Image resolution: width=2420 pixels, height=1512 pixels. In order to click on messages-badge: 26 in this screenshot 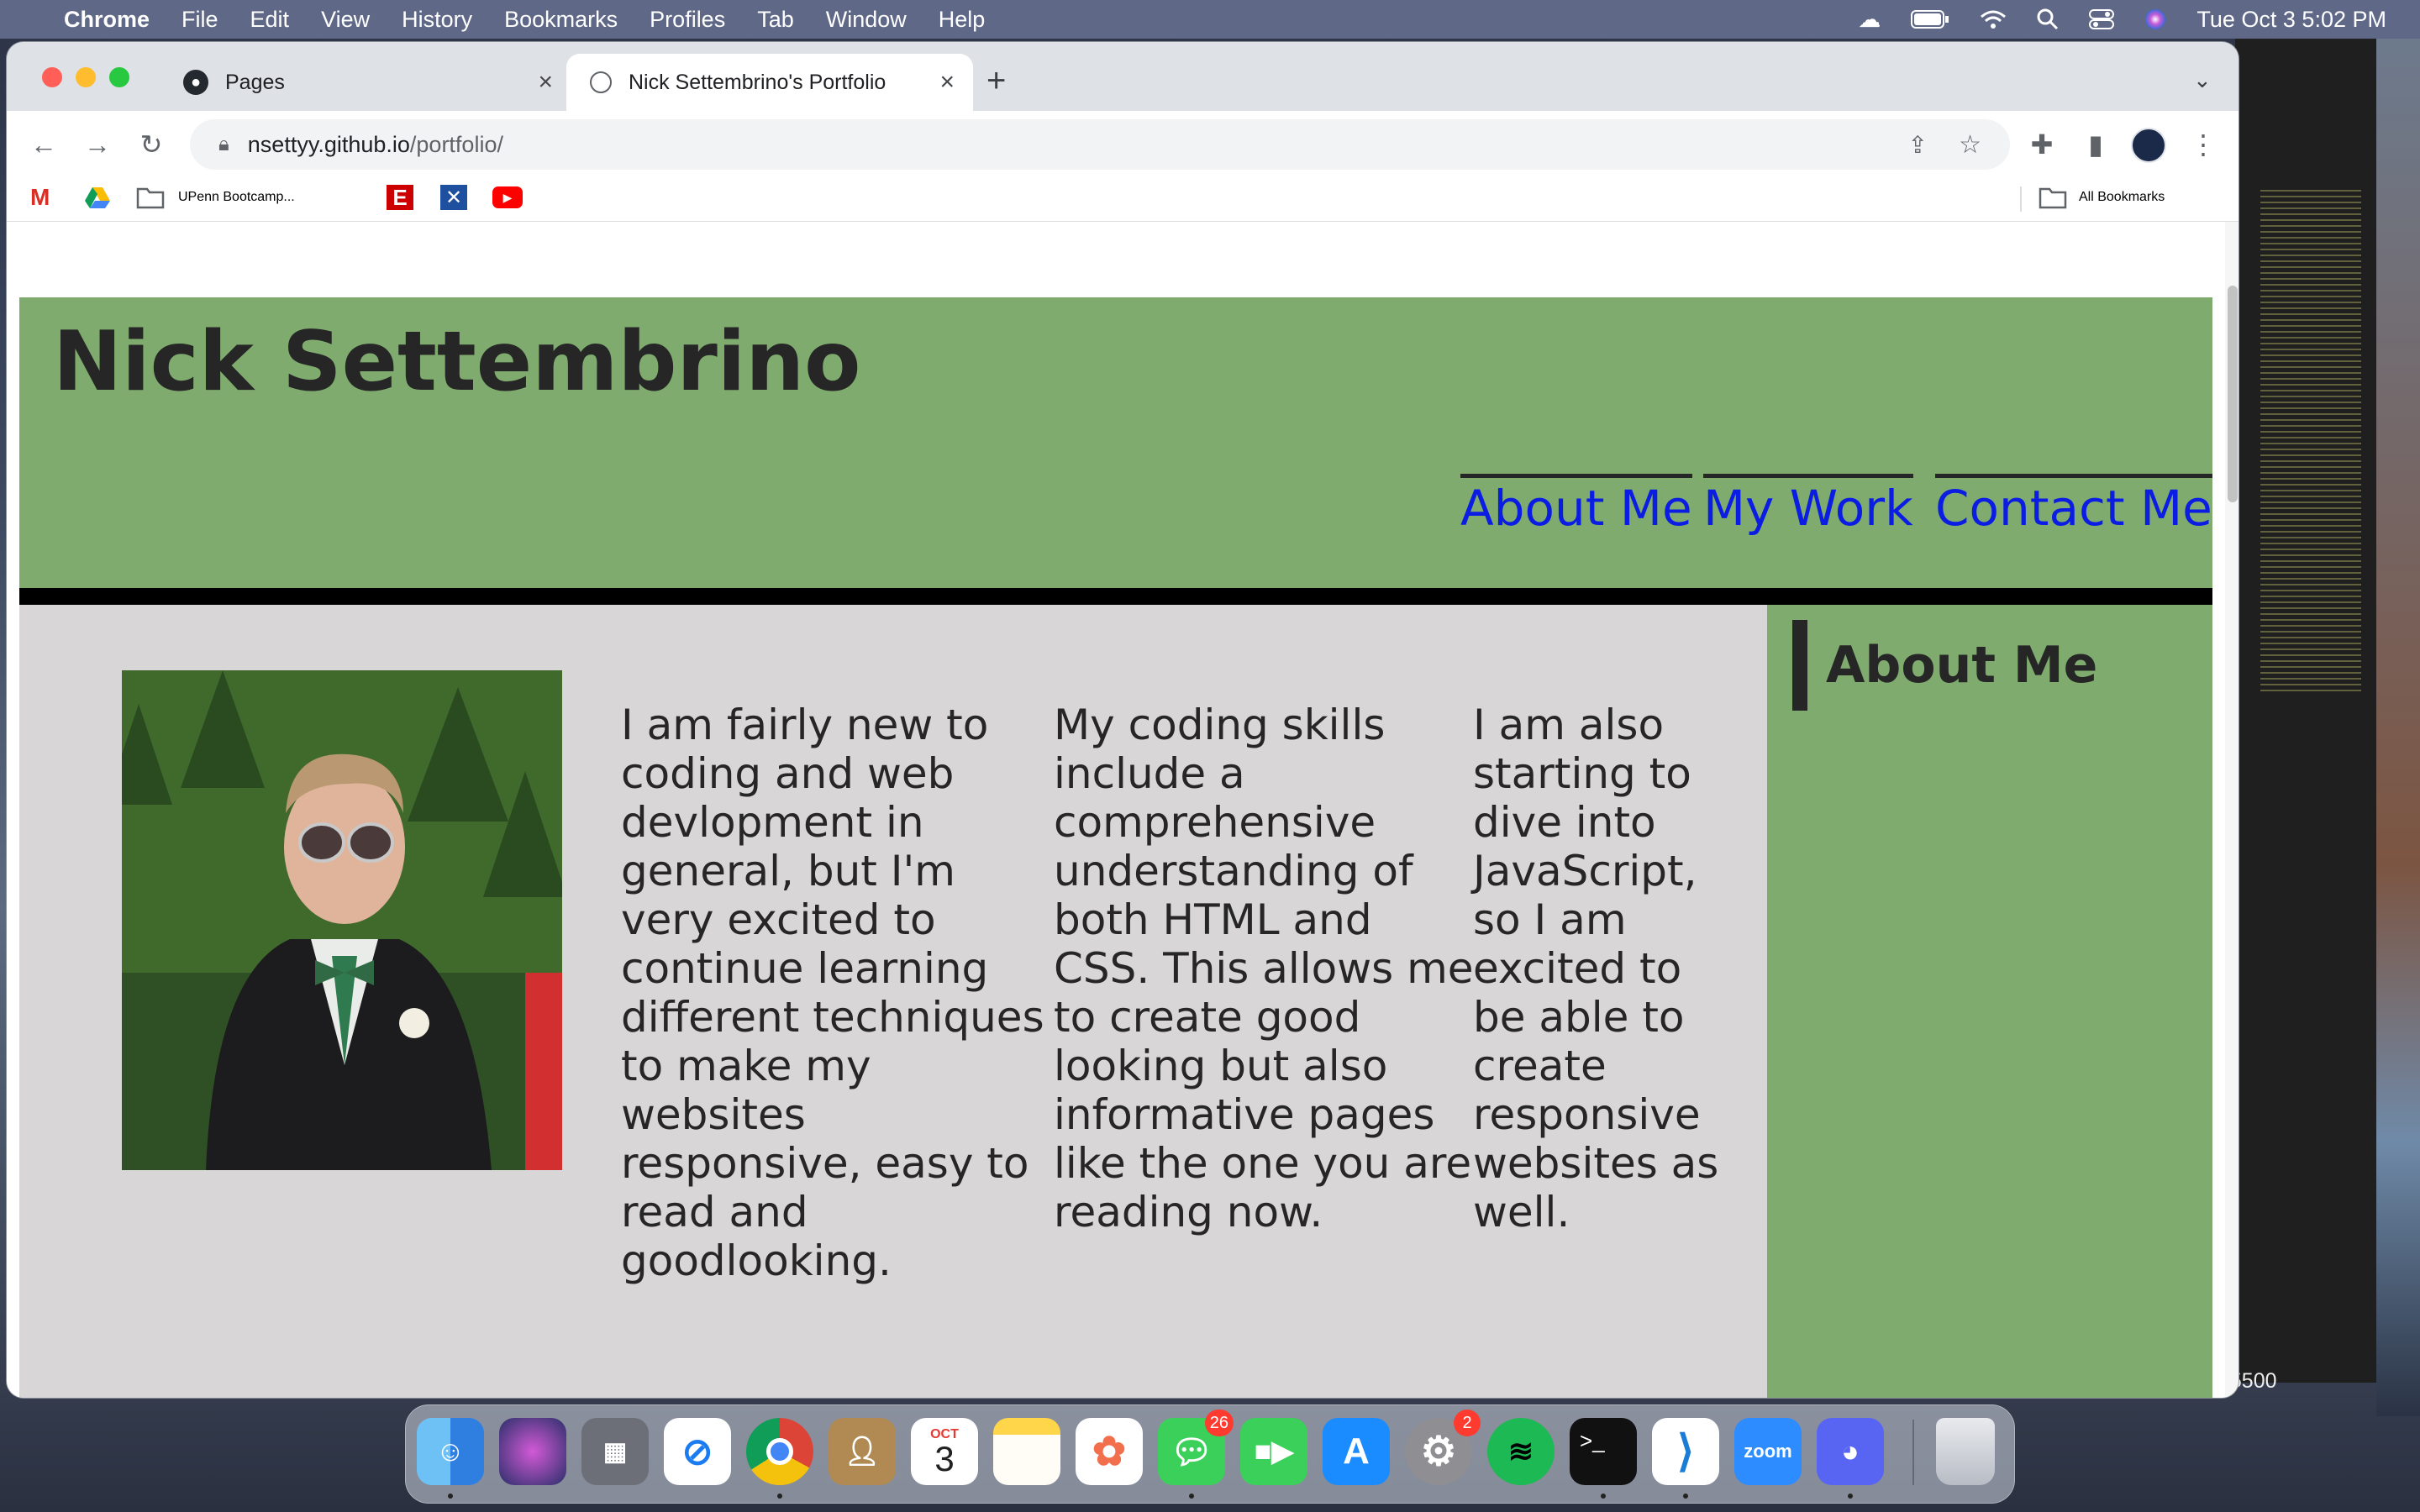, I will do `click(1219, 1423)`.